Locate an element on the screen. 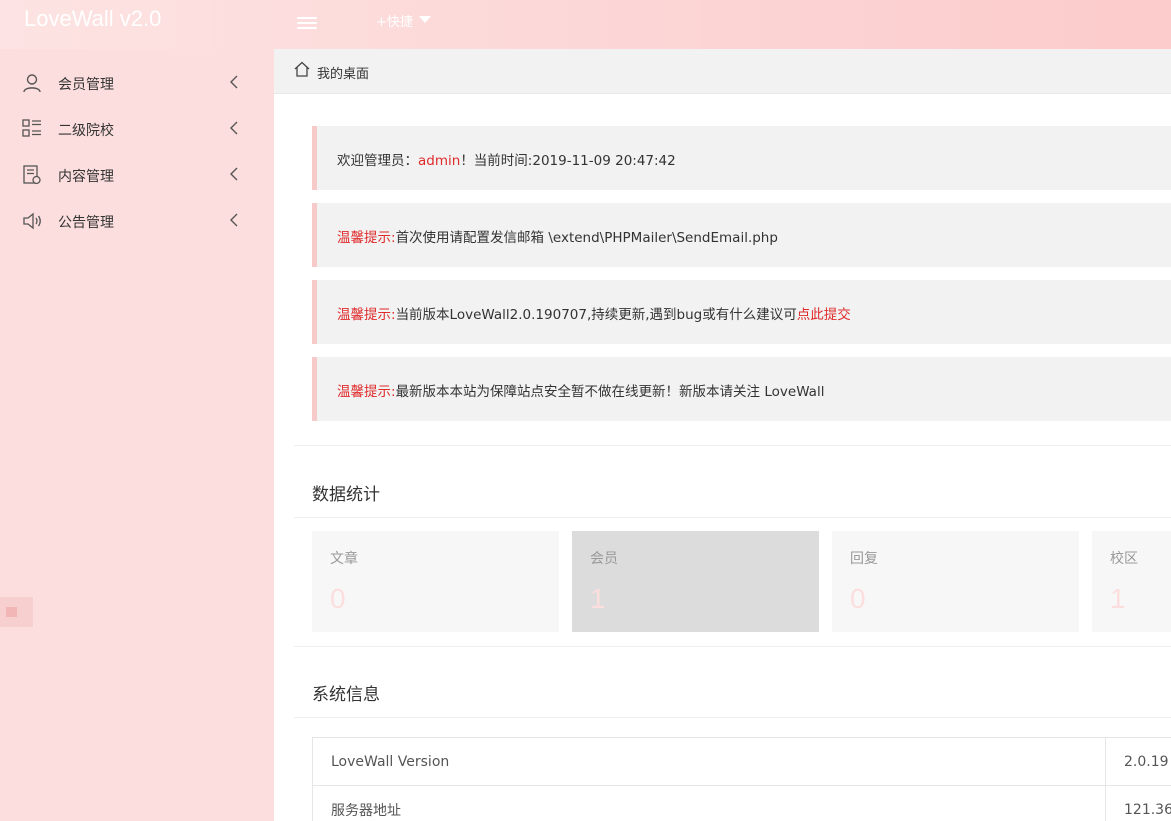 The image size is (1171, 821). sidebar-item-announcements: 公告管理 is located at coordinates (137, 222).